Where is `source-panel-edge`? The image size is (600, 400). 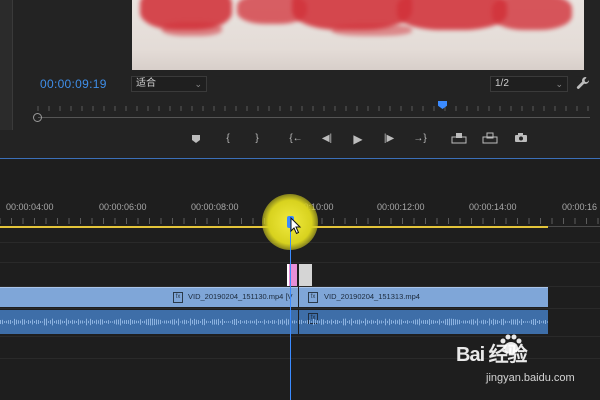
source-panel-edge is located at coordinates (6, 65).